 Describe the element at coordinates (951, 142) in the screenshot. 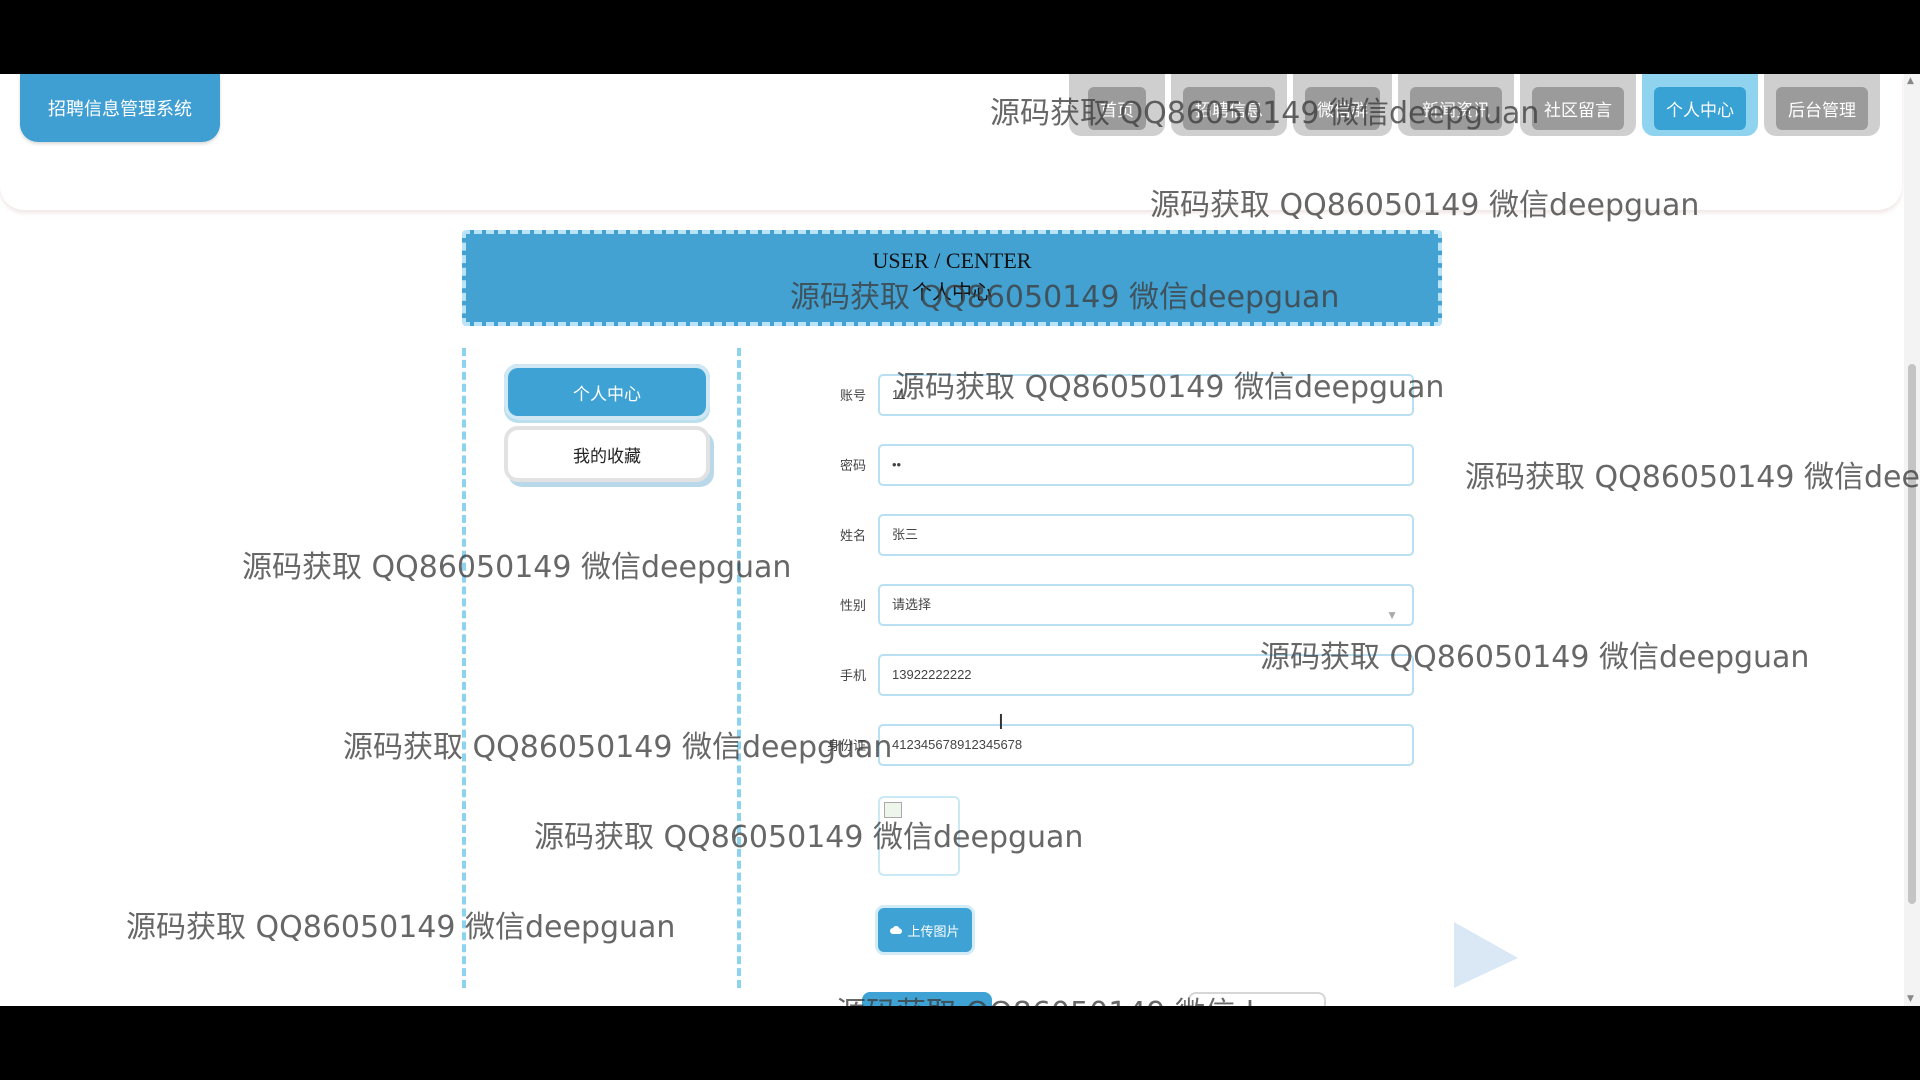

I see `top-header: 招聘信息管理系统 首页 招聘信息 微信群 新闻资讯 社区留言 个人中心 后台管理` at that location.